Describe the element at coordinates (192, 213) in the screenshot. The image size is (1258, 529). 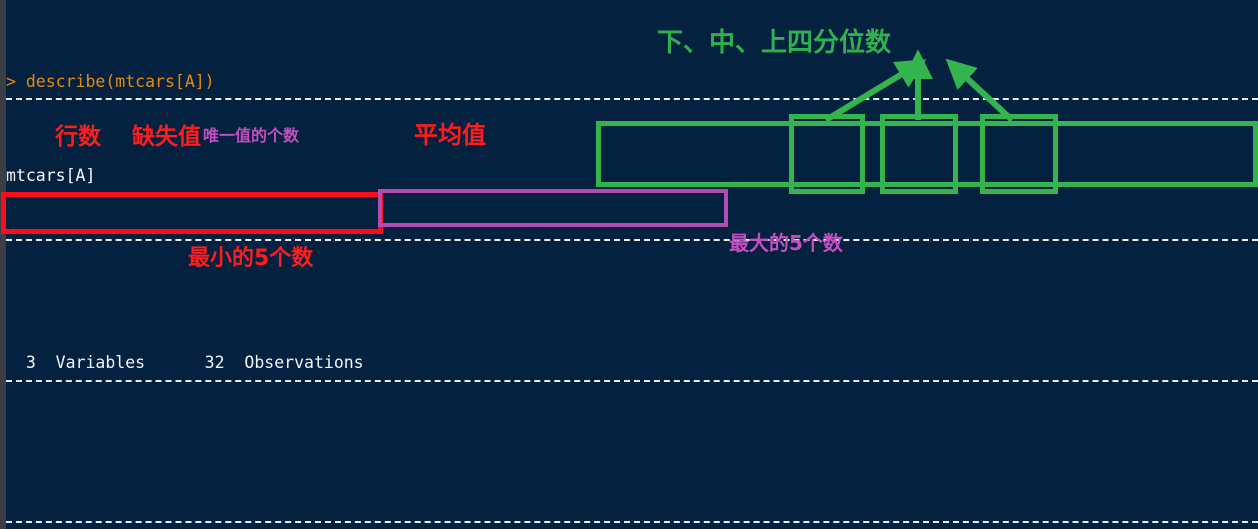
I see `lowest-values-box` at that location.